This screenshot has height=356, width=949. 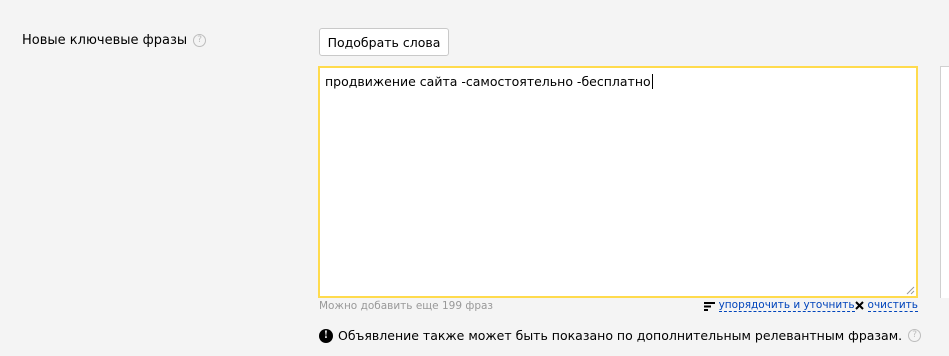 What do you see at coordinates (105, 40) in the screenshot?
I see `new-keywords-label-text: Новые ключевые фразы` at bounding box center [105, 40].